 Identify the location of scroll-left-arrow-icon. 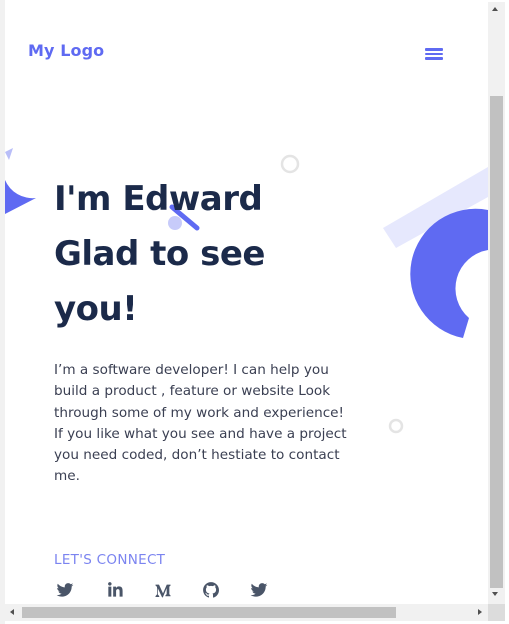
(12, 612).